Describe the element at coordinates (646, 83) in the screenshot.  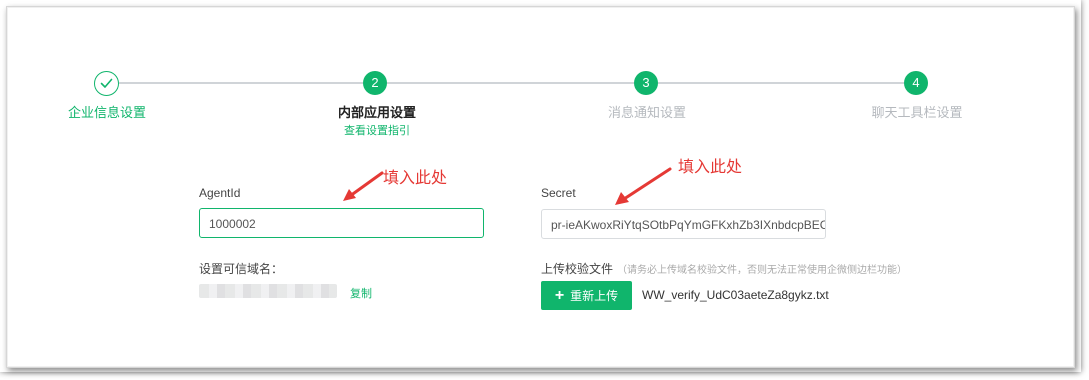
I see `step-3-circle: 3` at that location.